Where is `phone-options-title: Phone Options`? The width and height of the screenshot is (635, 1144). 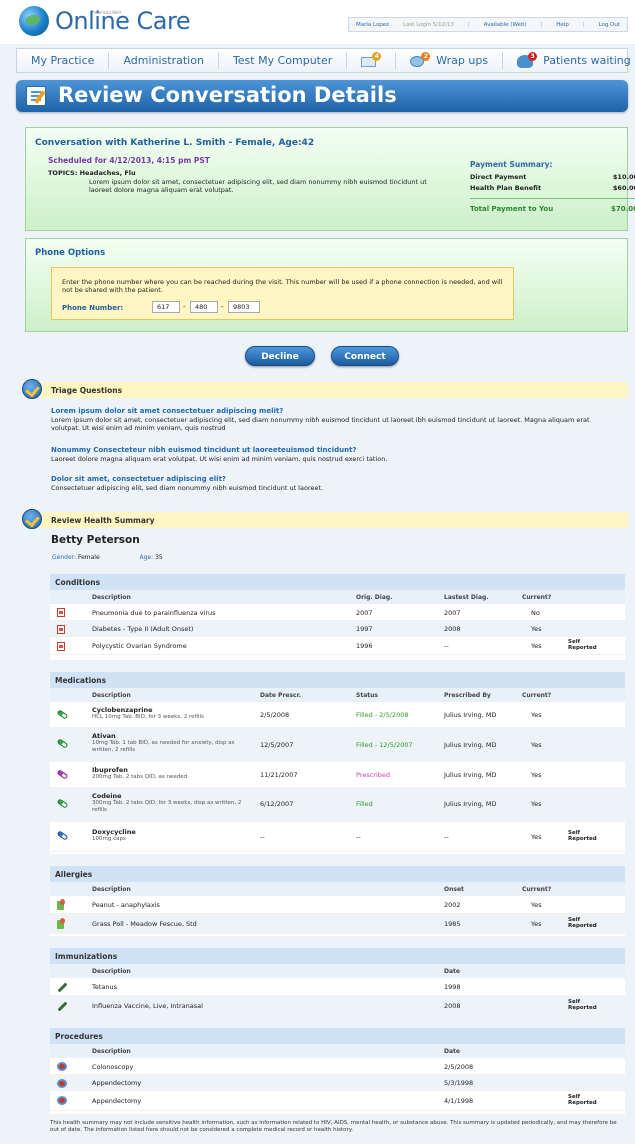
phone-options-title: Phone Options is located at coordinates (70, 253).